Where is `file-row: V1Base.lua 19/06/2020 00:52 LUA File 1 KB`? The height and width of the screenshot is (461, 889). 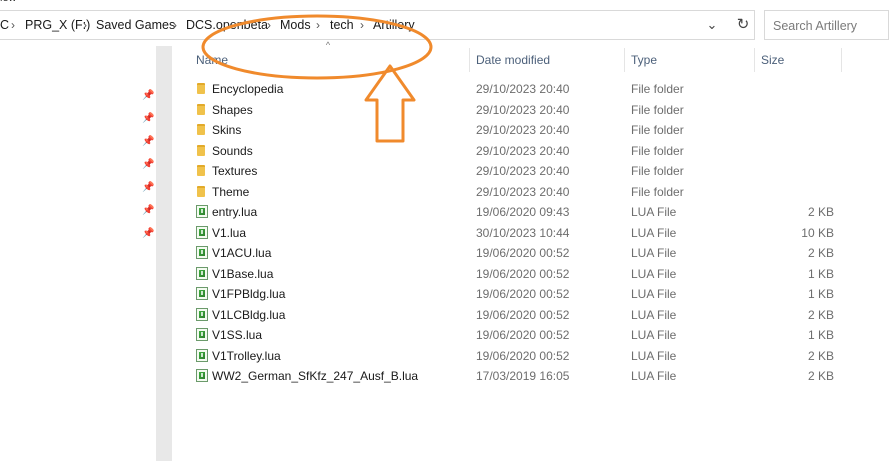
file-row: V1Base.lua 19/06/2020 00:52 LUA File 1 KB is located at coordinates (516, 274).